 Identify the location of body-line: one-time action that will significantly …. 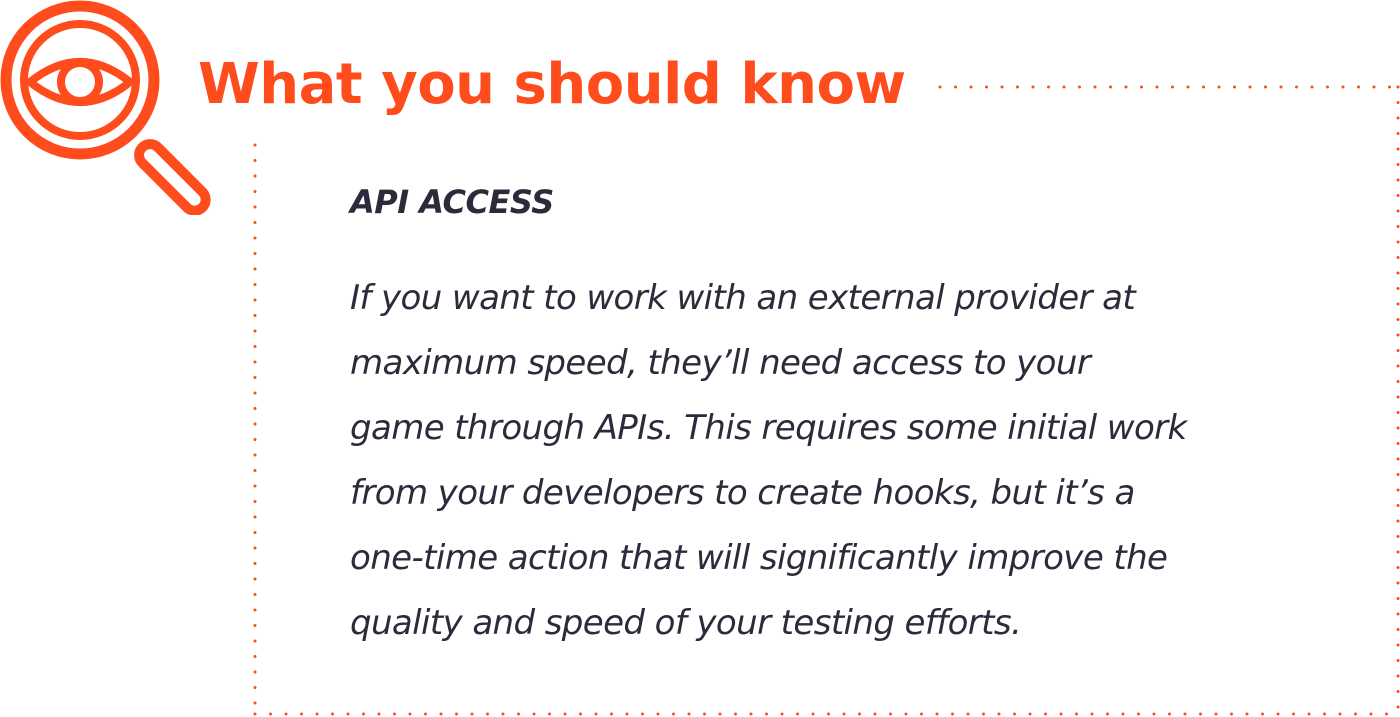
(759, 558).